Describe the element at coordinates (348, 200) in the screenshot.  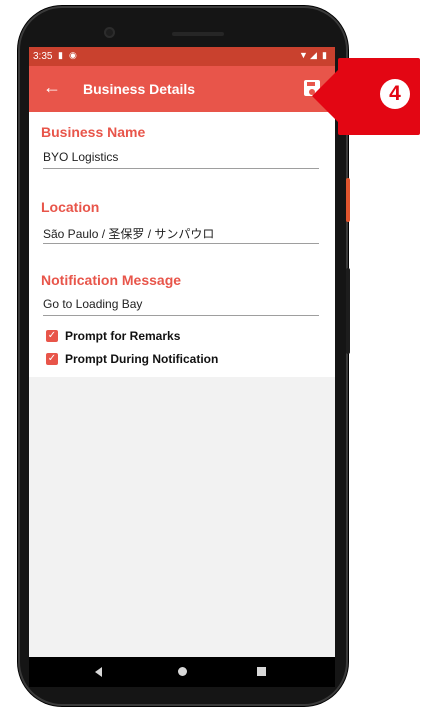
I see `power-button` at that location.